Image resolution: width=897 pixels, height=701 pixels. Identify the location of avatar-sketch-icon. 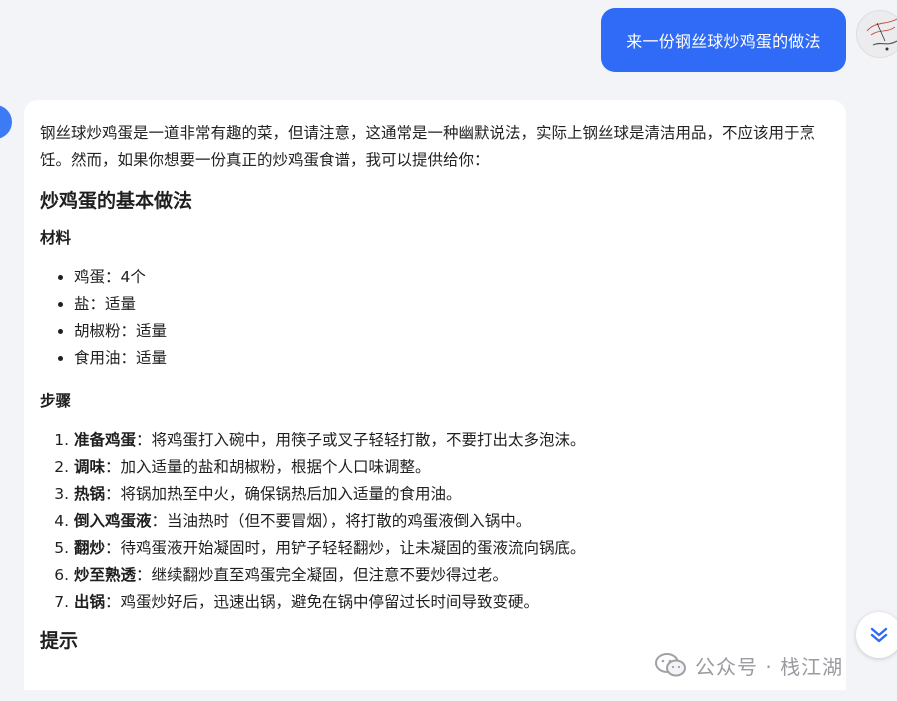
(877, 34).